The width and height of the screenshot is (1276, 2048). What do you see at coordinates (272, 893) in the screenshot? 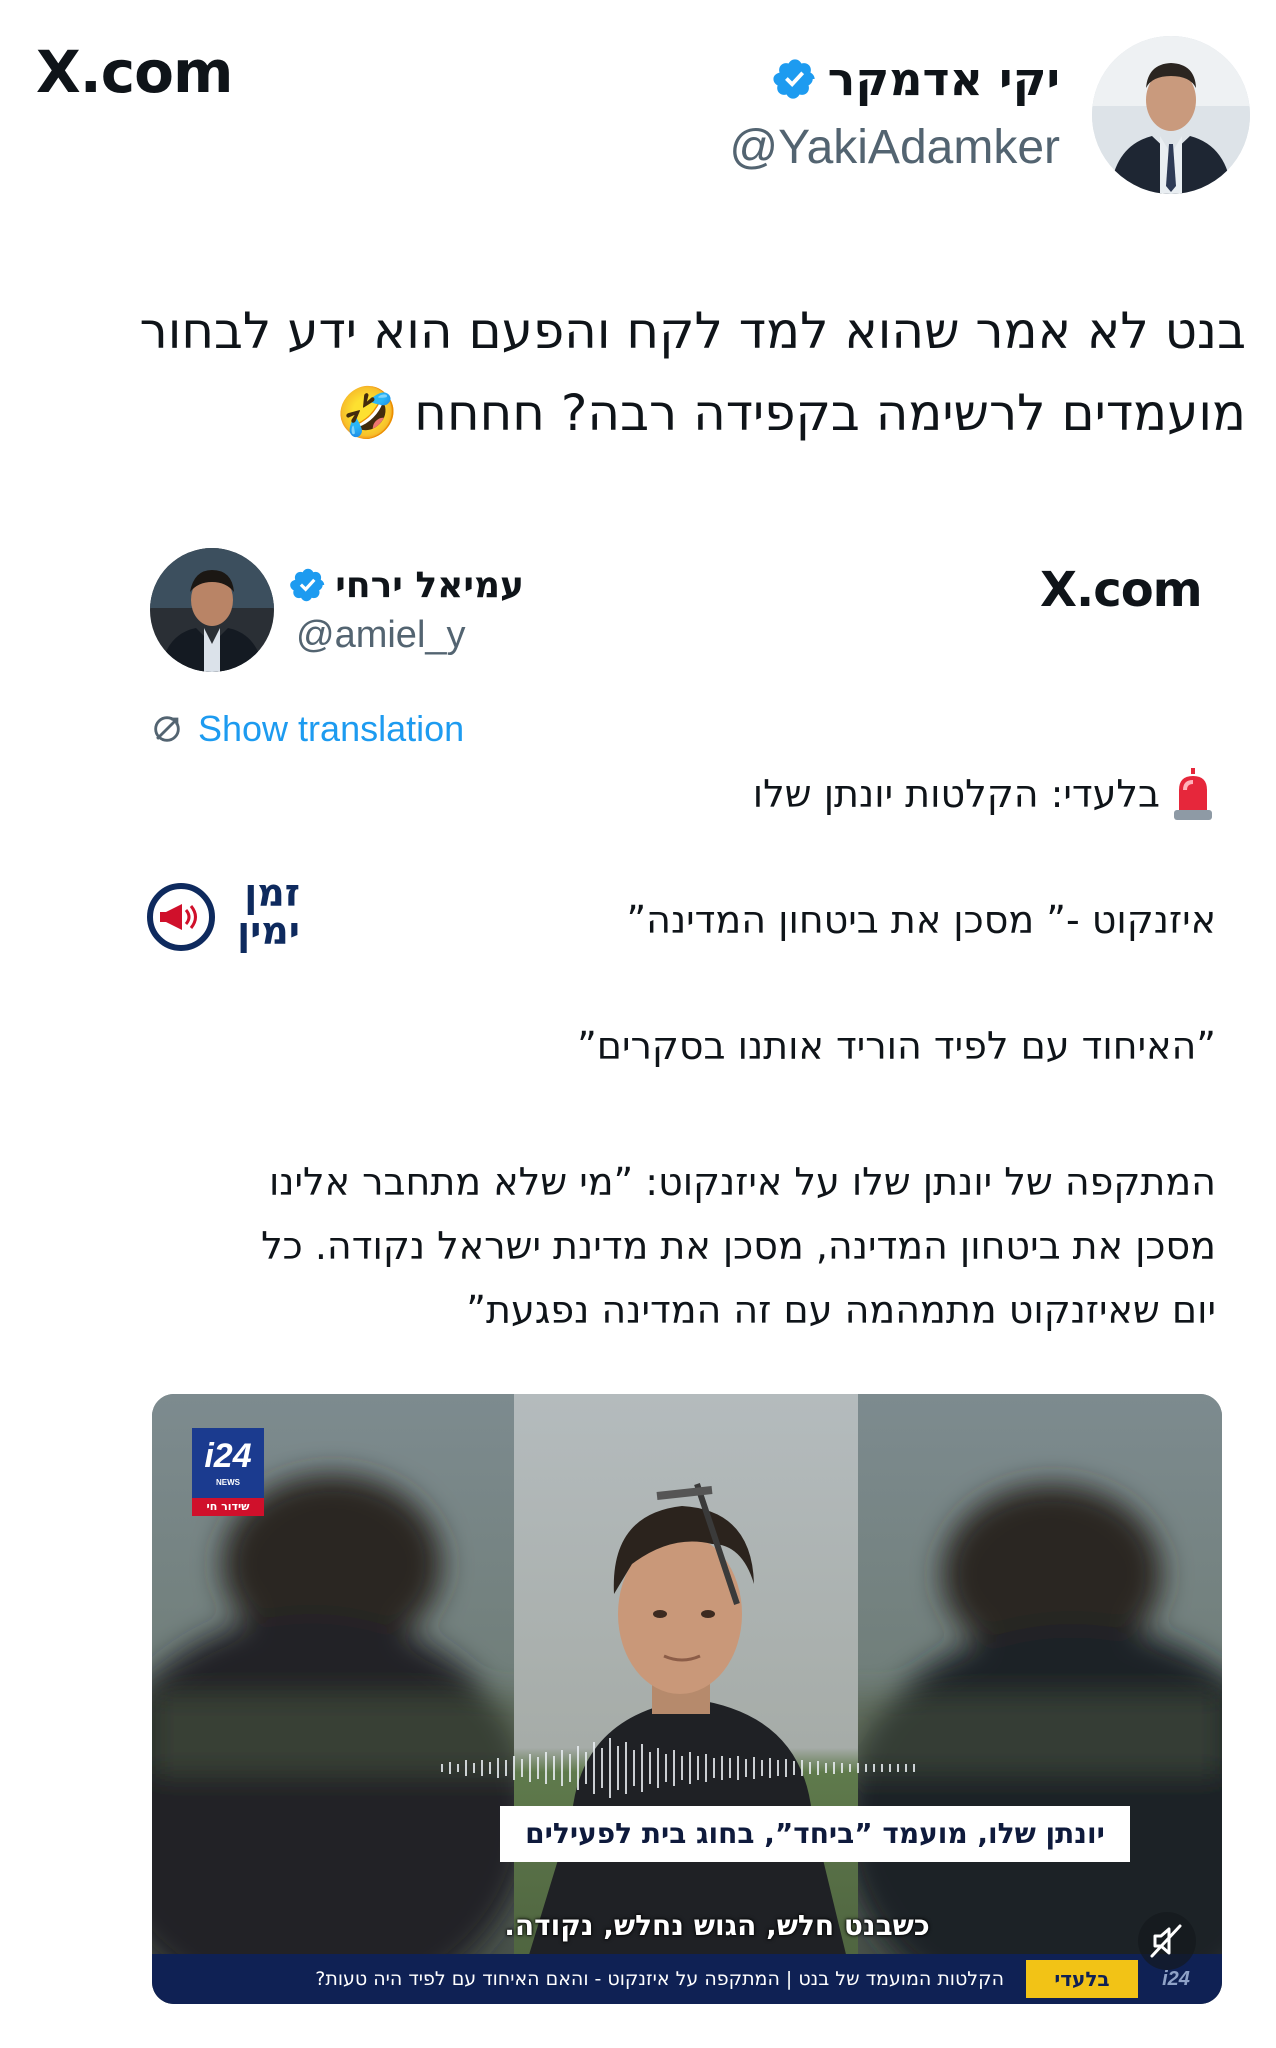
I see `zman-yamin-line: זמן` at bounding box center [272, 893].